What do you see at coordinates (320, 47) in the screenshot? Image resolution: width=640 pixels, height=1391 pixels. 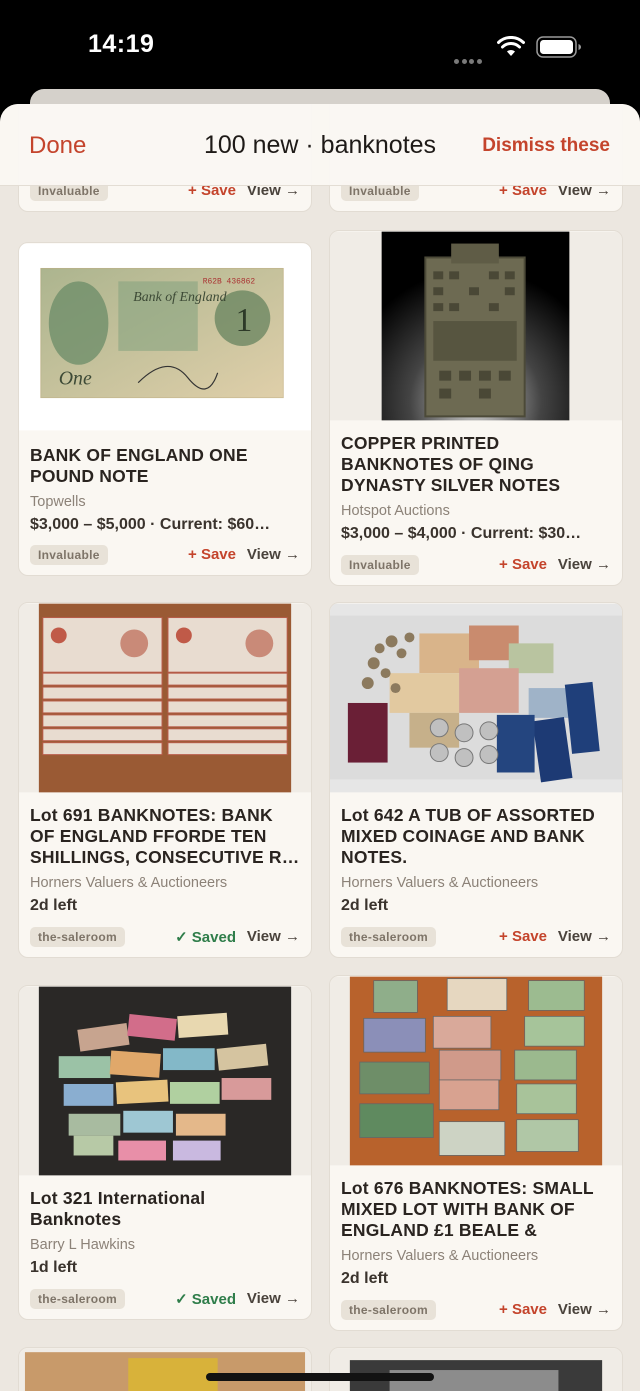 I see `status-bar: 14:19` at bounding box center [320, 47].